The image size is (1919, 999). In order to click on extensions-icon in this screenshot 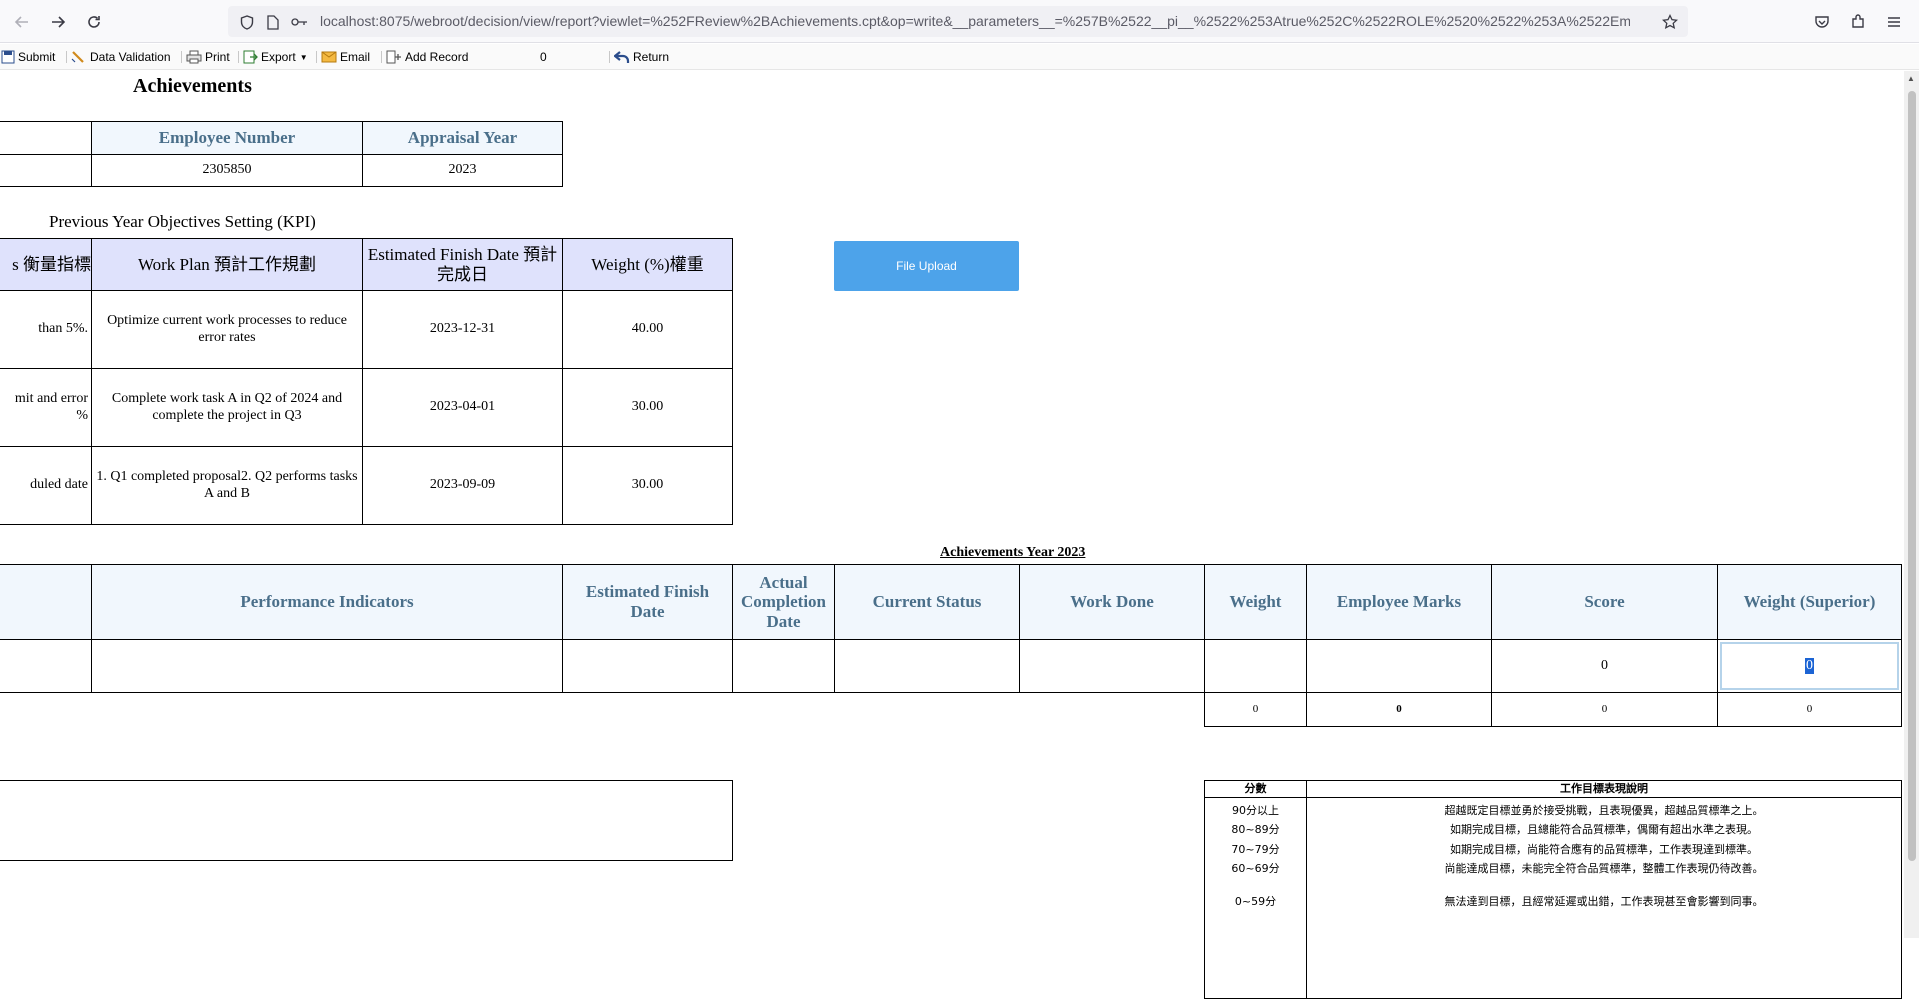, I will do `click(1858, 22)`.